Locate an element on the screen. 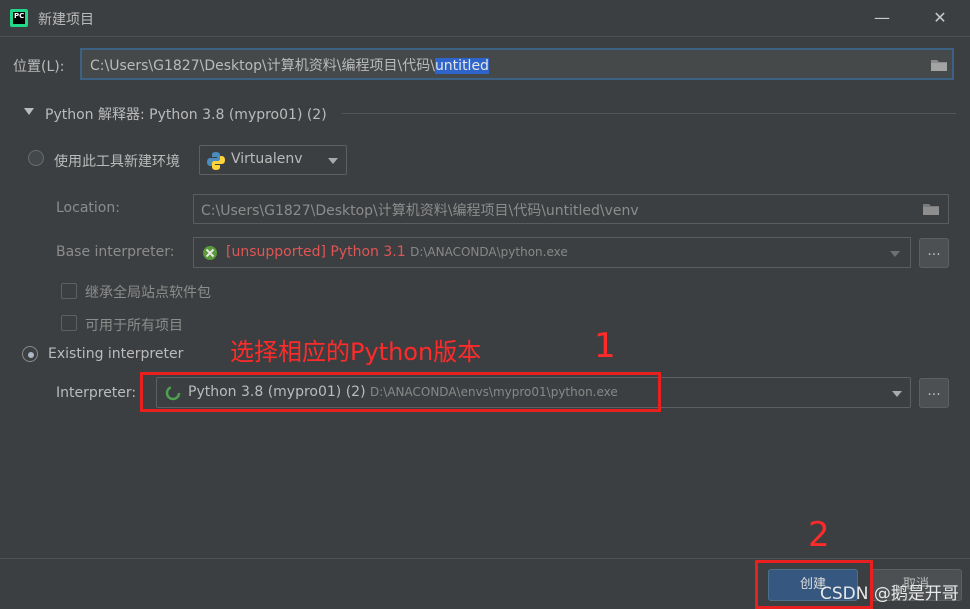 This screenshot has width=970, height=609. base-interpreter-label: Base interpreter: is located at coordinates (115, 252).